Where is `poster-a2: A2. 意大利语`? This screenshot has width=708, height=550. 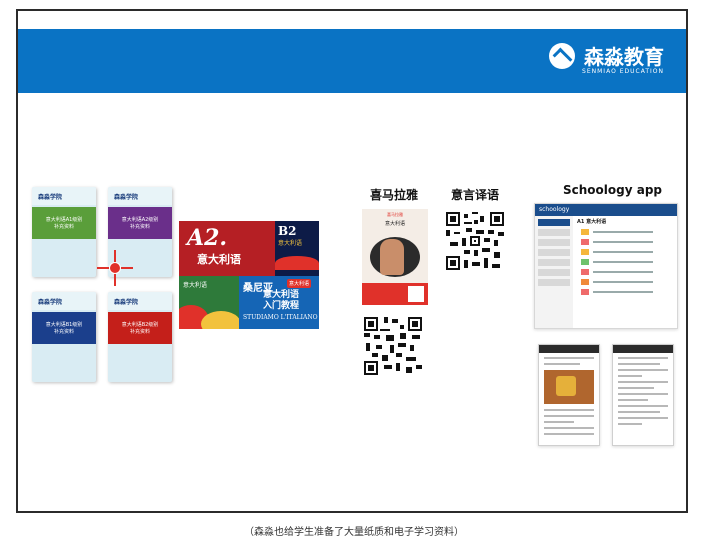
poster-a2: A2. 意大利语 is located at coordinates (227, 248).